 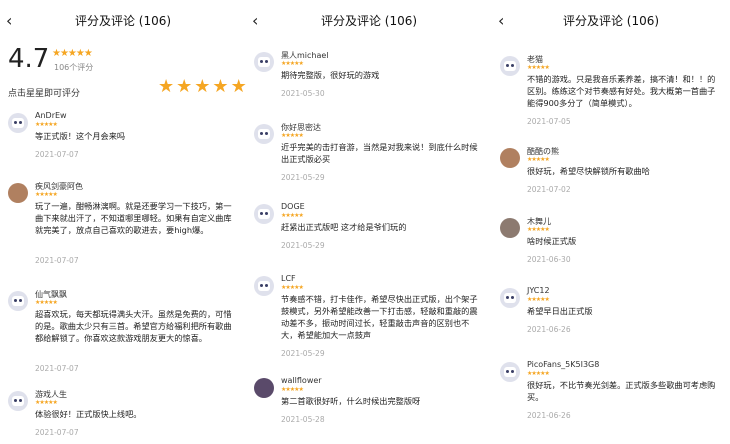 What do you see at coordinates (379, 153) in the screenshot?
I see `review-text: 近乎完美的击打音游，当然是对我来说！到底什么时候出正式版必买` at bounding box center [379, 153].